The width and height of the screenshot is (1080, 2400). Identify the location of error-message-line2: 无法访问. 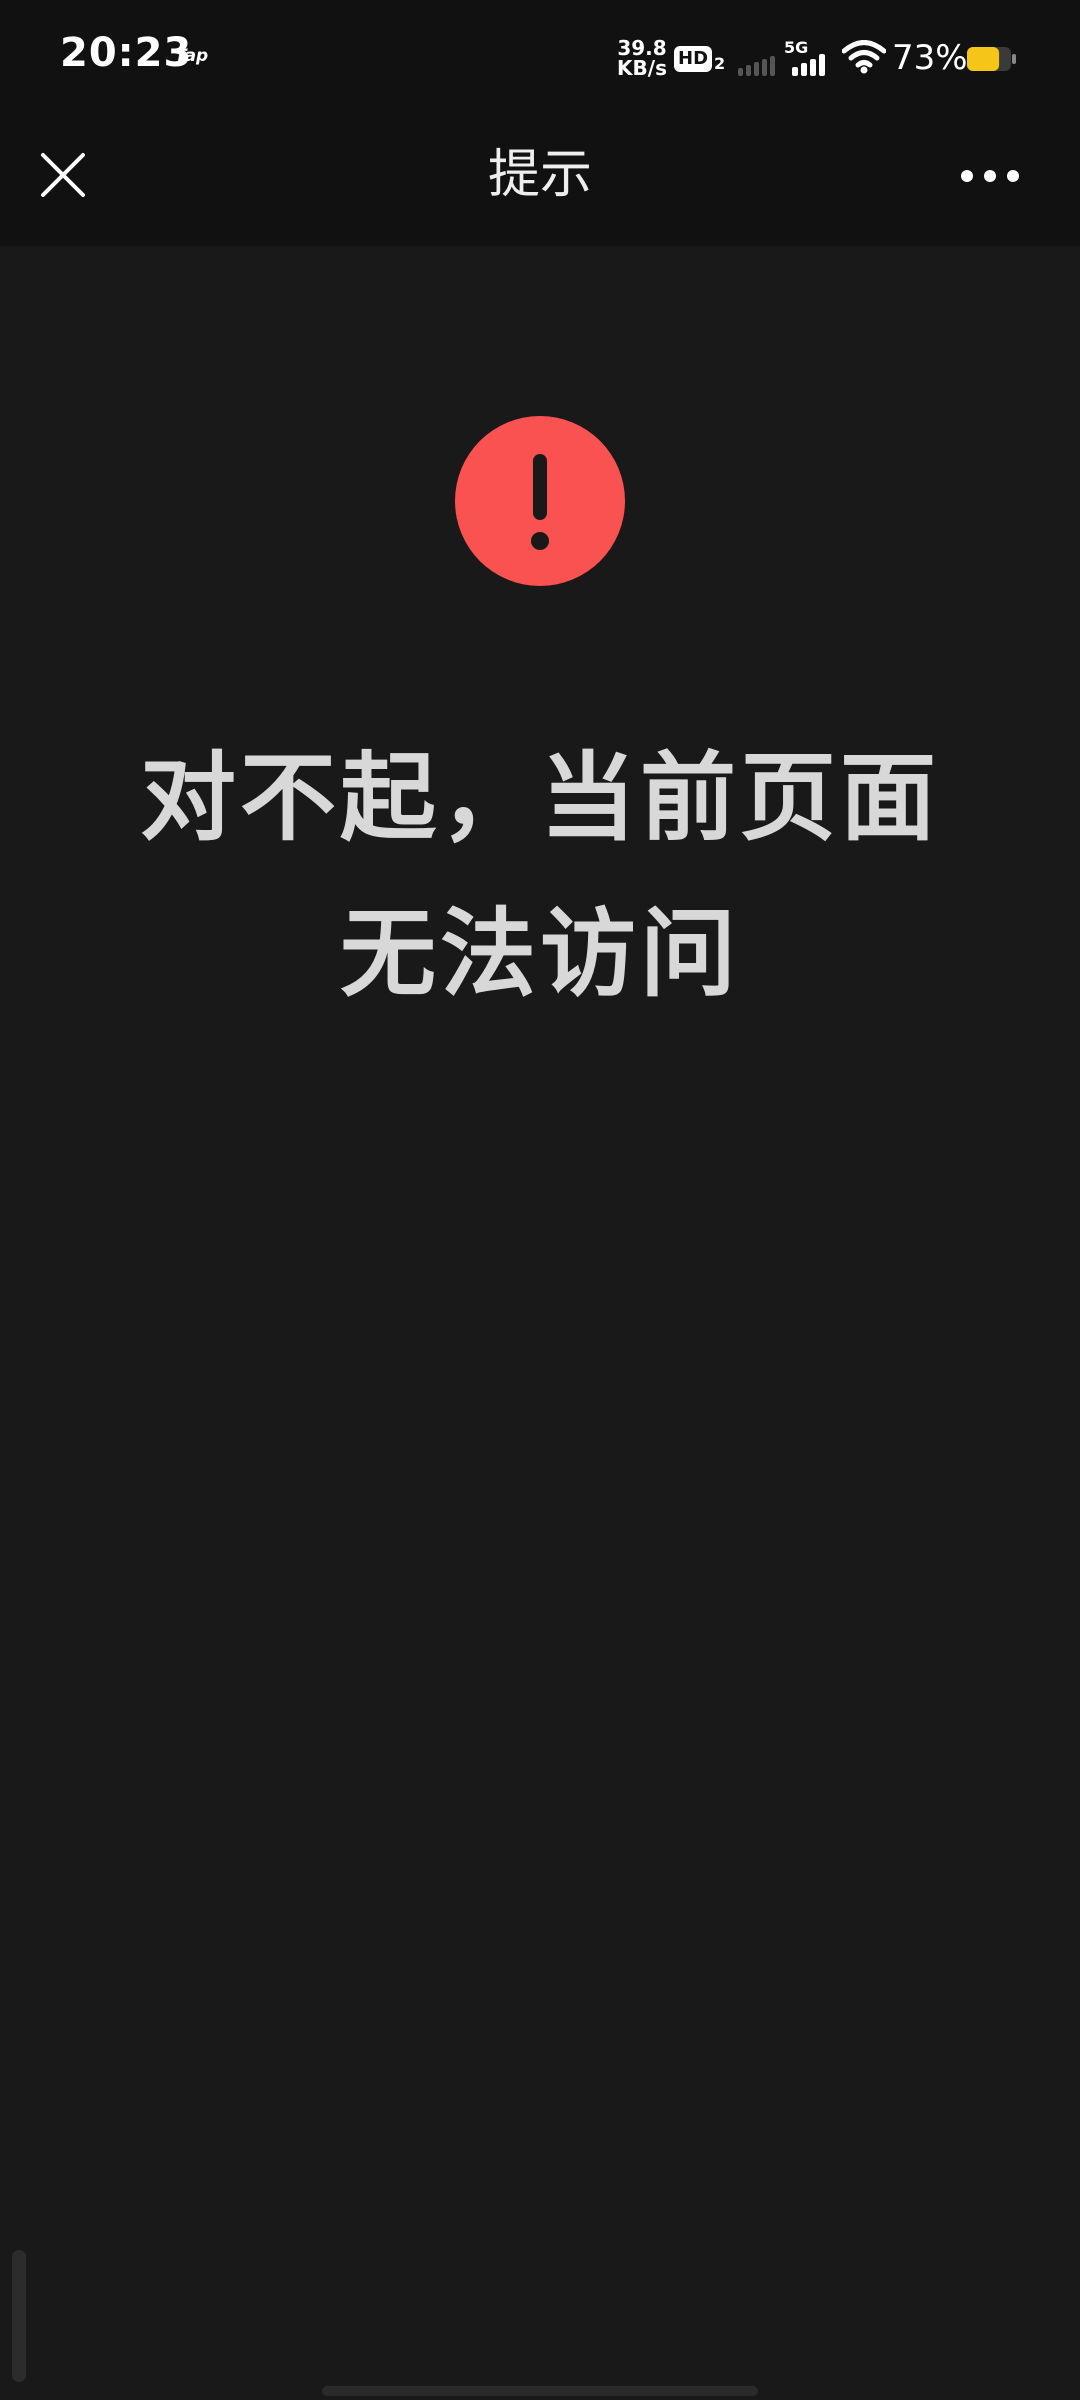
(540, 954).